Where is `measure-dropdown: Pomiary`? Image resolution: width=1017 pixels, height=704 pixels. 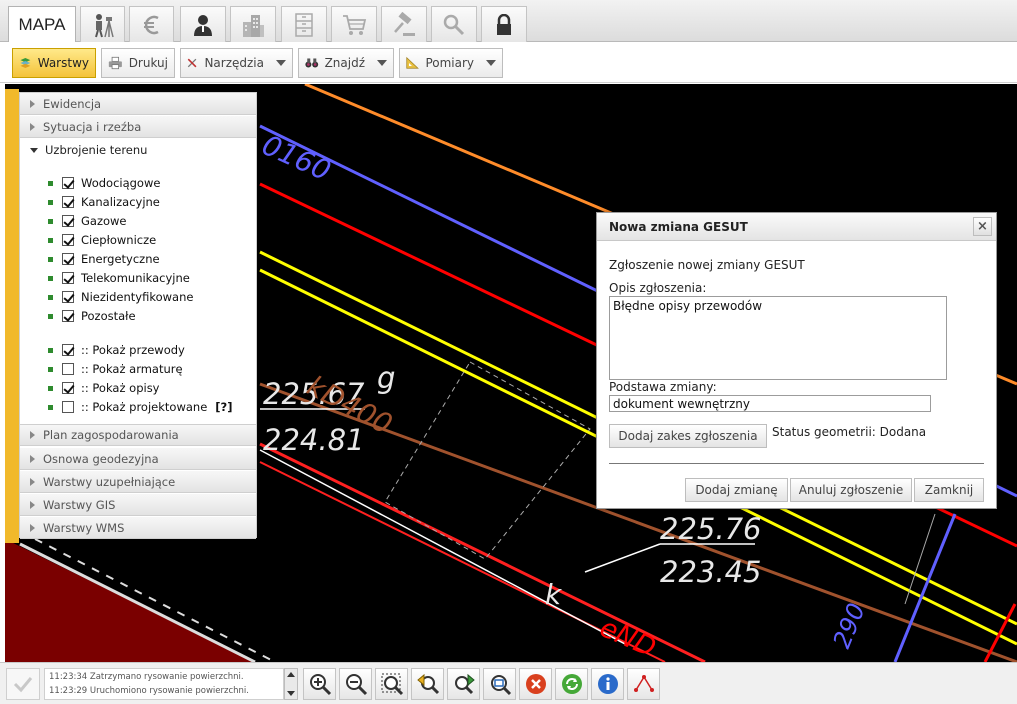 measure-dropdown: Pomiary is located at coordinates (451, 63).